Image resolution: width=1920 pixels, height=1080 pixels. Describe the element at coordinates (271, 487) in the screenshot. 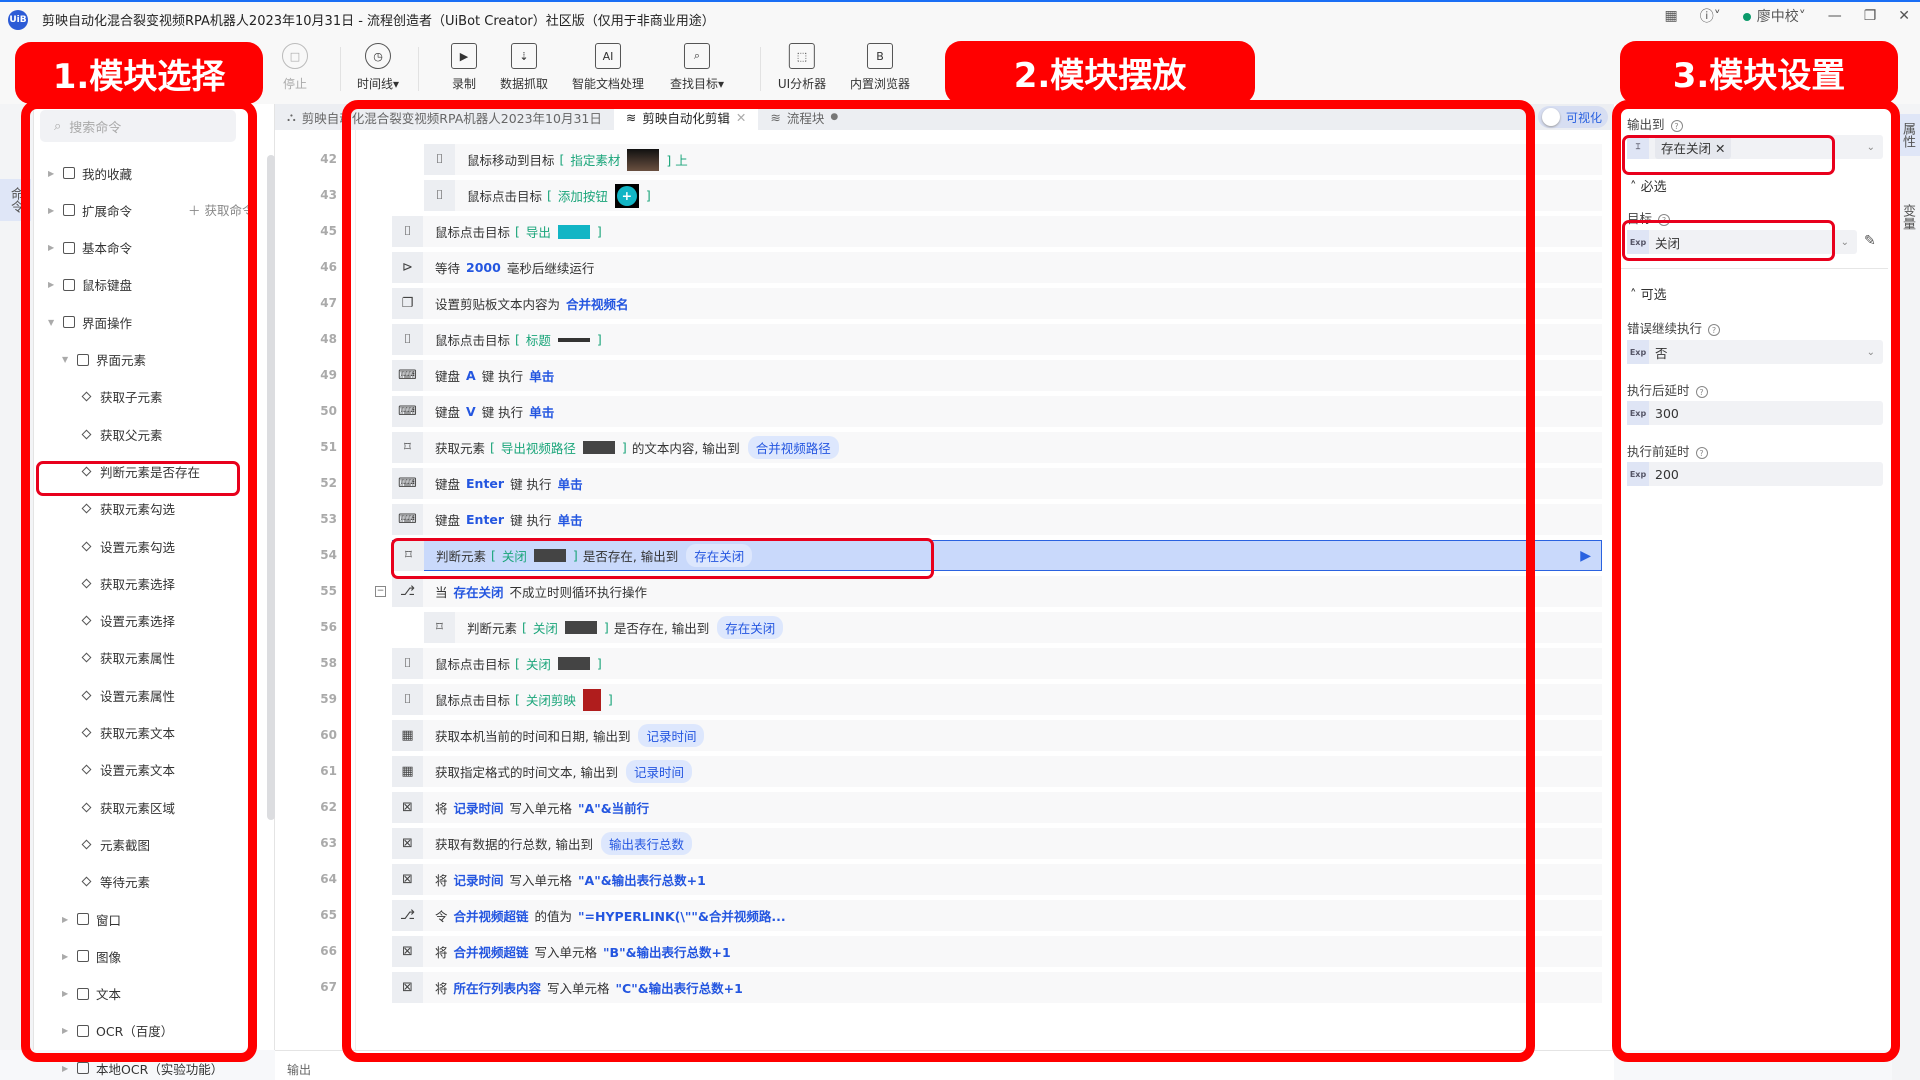

I see `command-scrollbar` at that location.